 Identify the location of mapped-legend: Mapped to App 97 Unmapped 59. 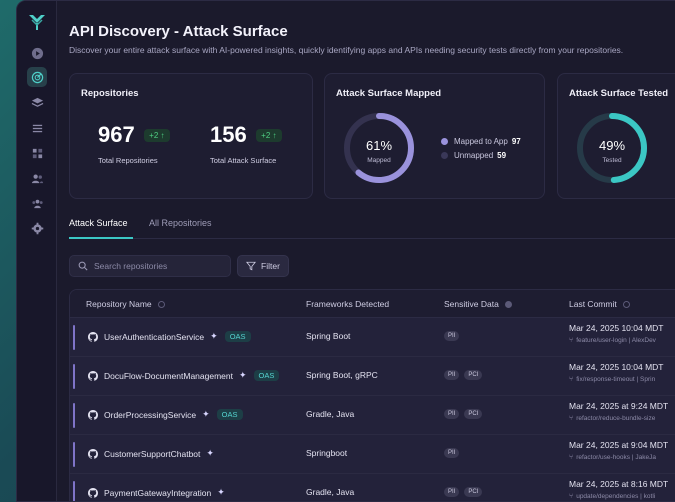
(481, 148).